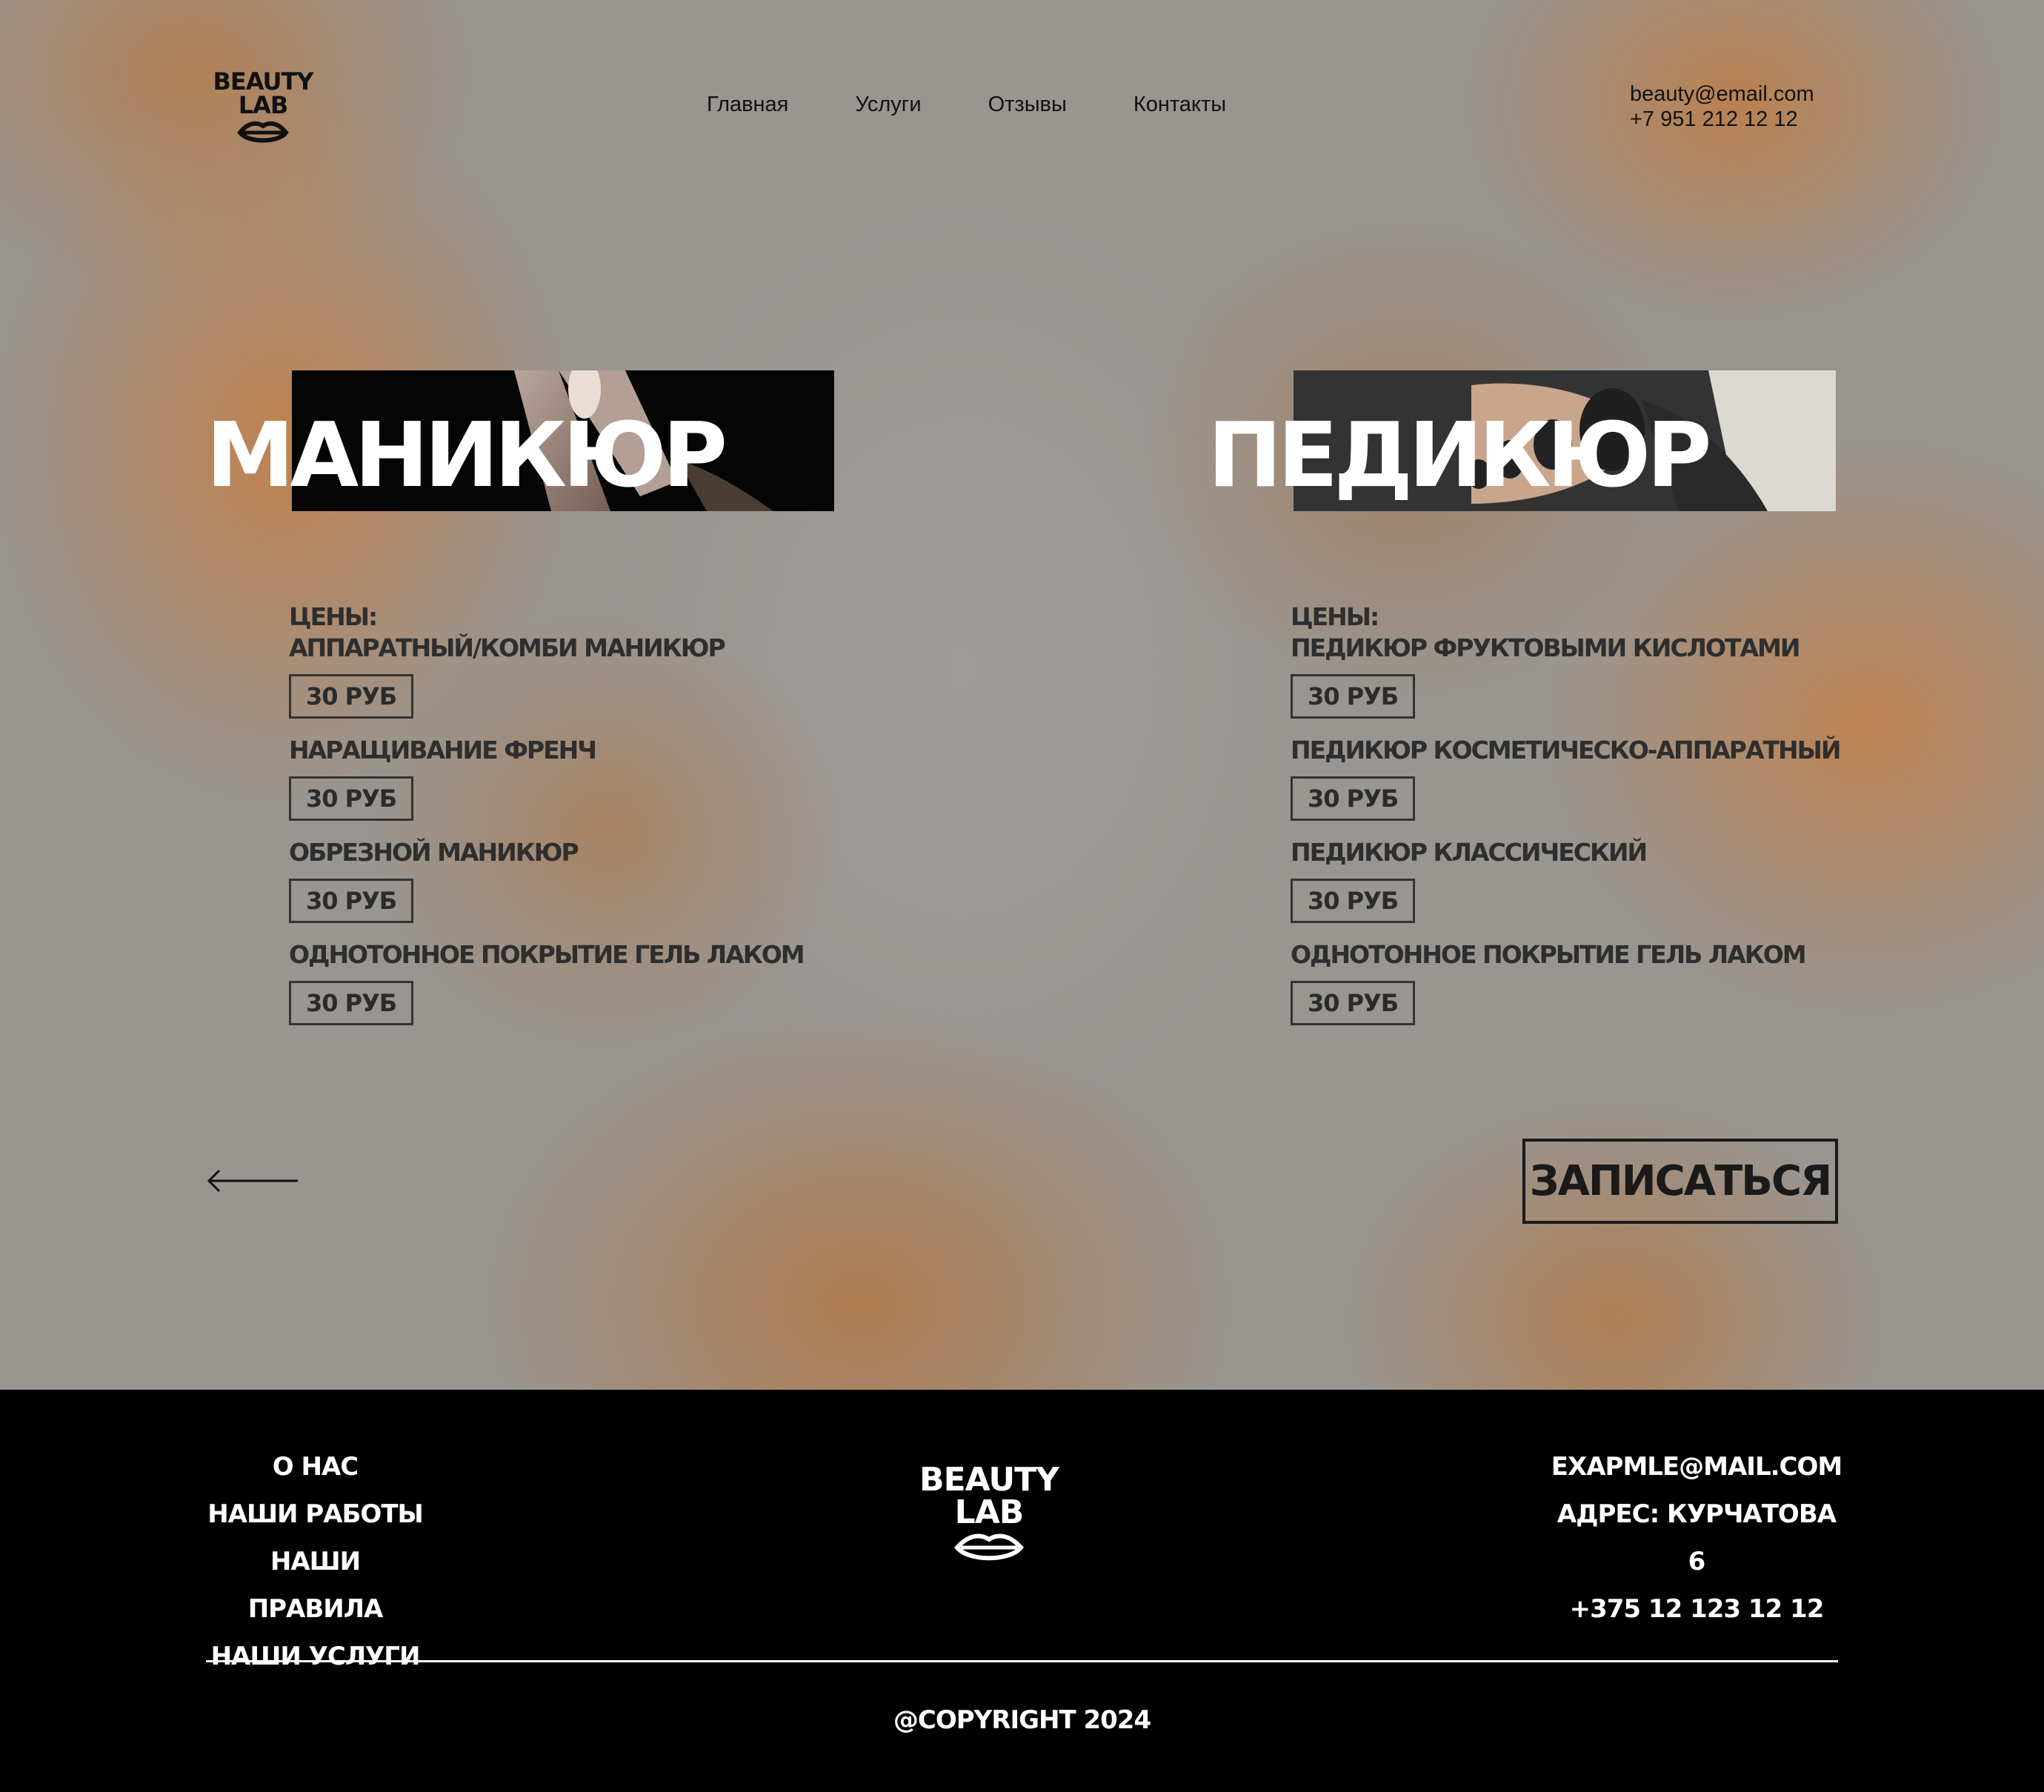  I want to click on list-item: ПЕДИКЮР ФРУКТОВЫМИ КИСЛОТАМИ 30 РУБ, so click(1619, 676).